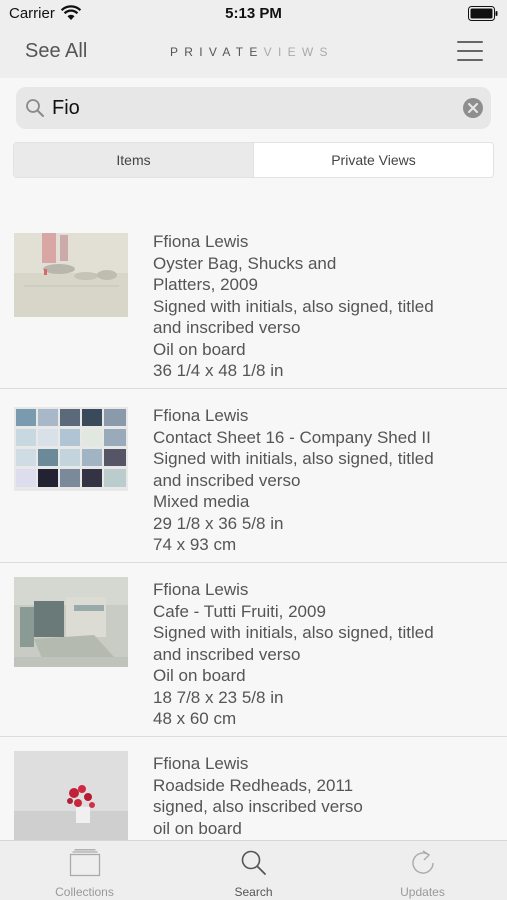 The width and height of the screenshot is (507, 900). Describe the element at coordinates (245, 263) in the screenshot. I see `result-title-line: Oyster Bag, Shucks and` at that location.